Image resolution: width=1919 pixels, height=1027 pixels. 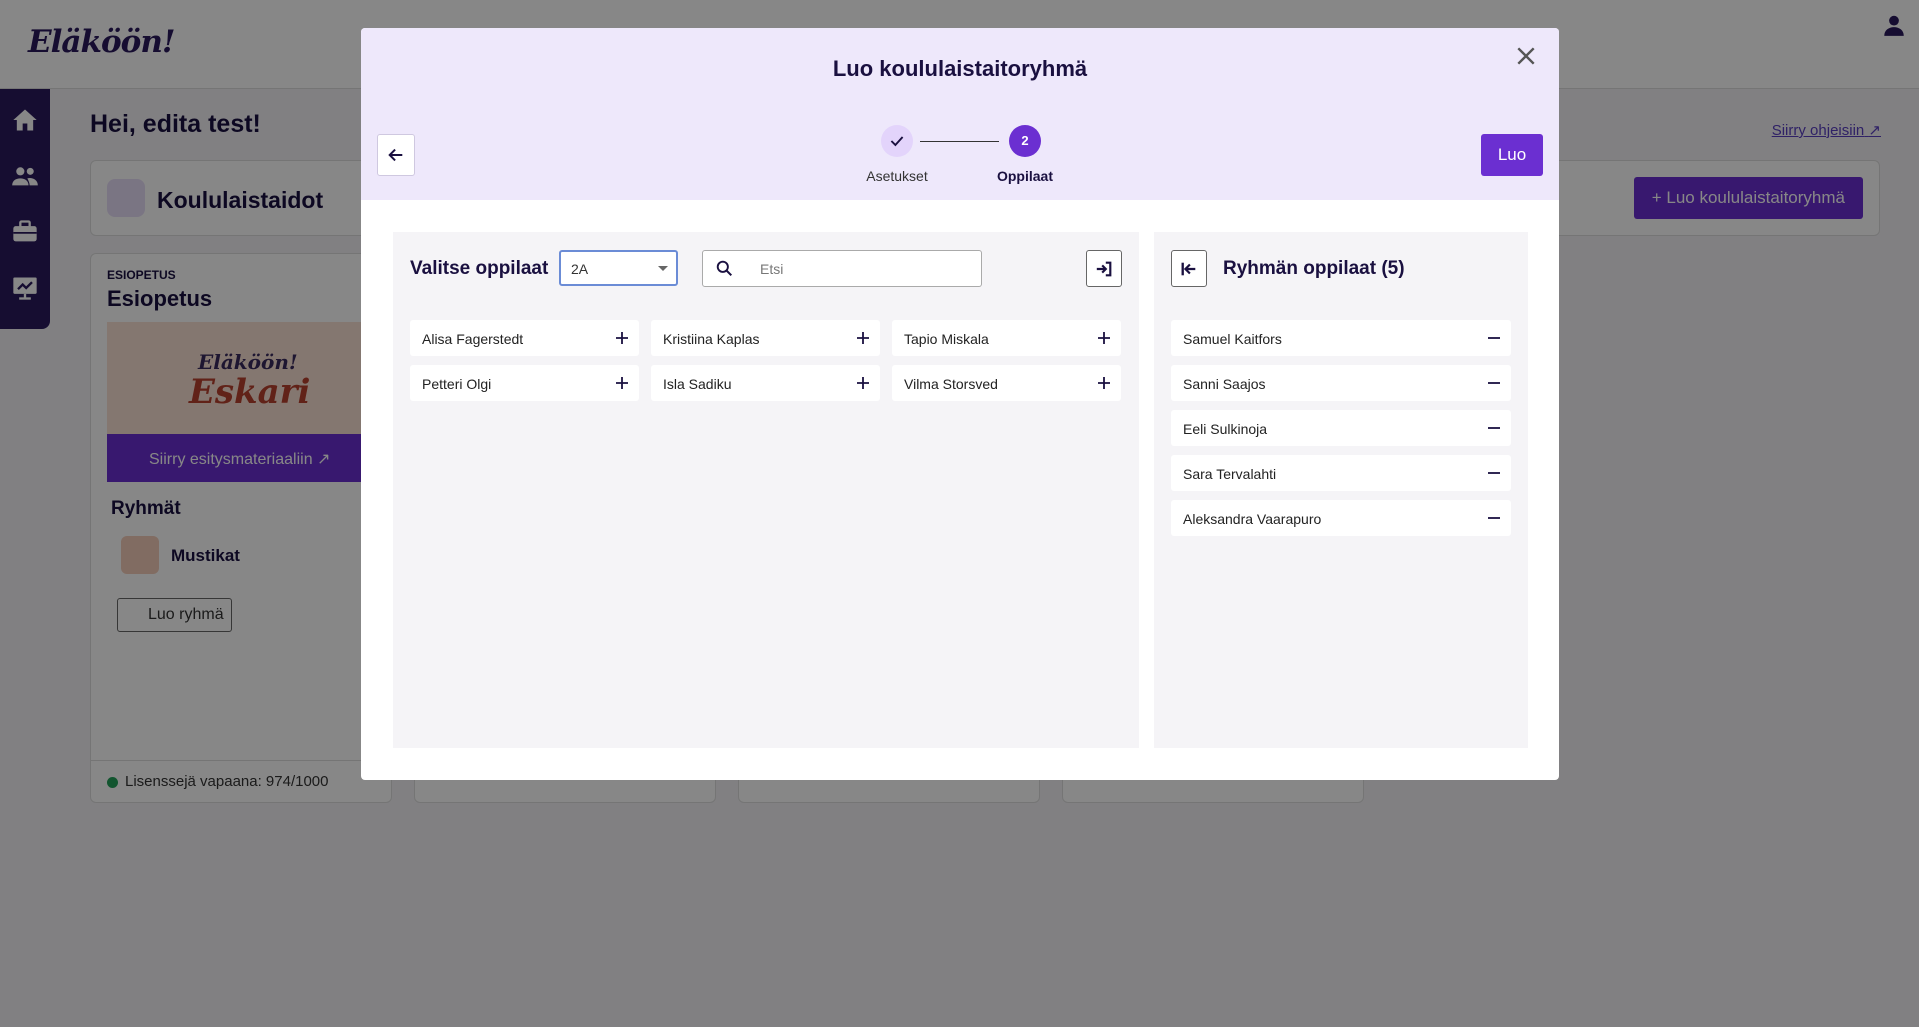 I want to click on modal-title: Luo koululaistaitoryhmä, so click(x=960, y=68).